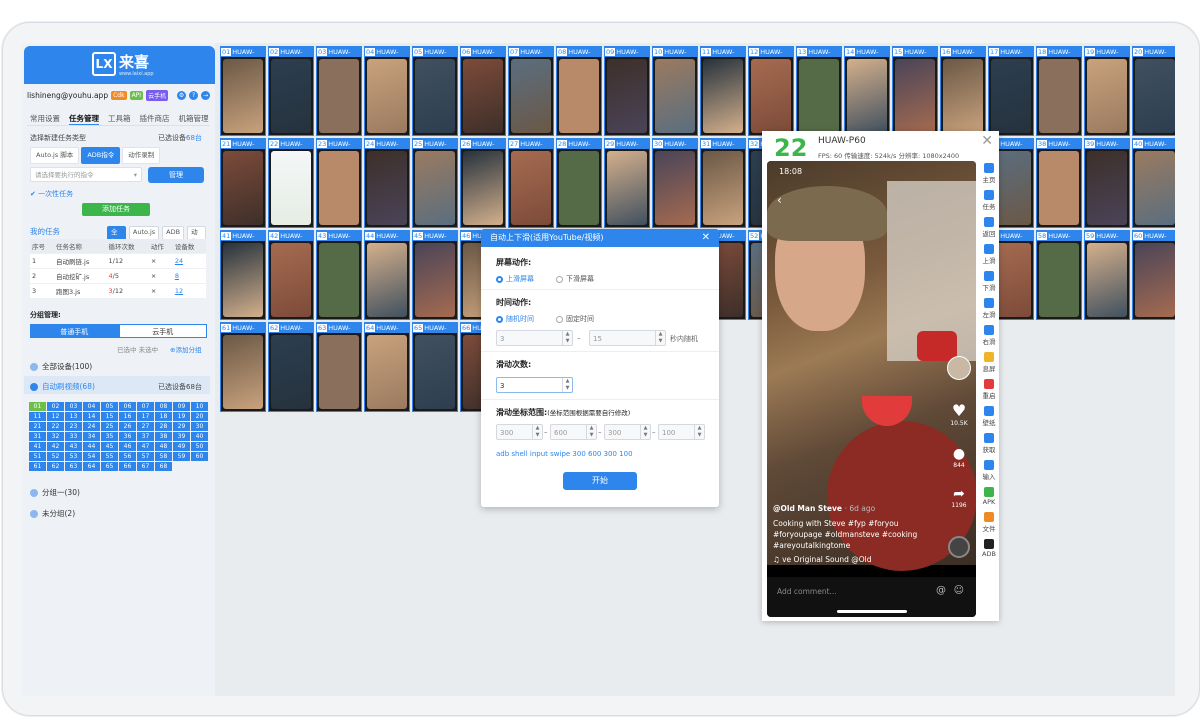 Image resolution: width=1200 pixels, height=720 pixels. Describe the element at coordinates (627, 183) in the screenshot. I see `device-tile: 29 HUAW-` at that location.